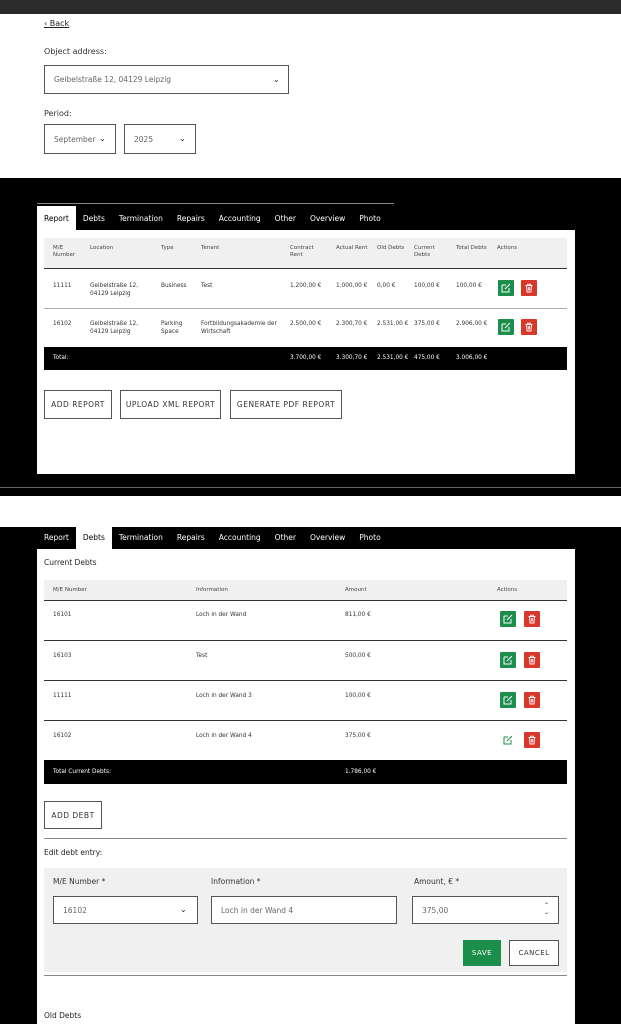 The image size is (621, 1024). I want to click on cell-total: 100,00 €, so click(469, 286).